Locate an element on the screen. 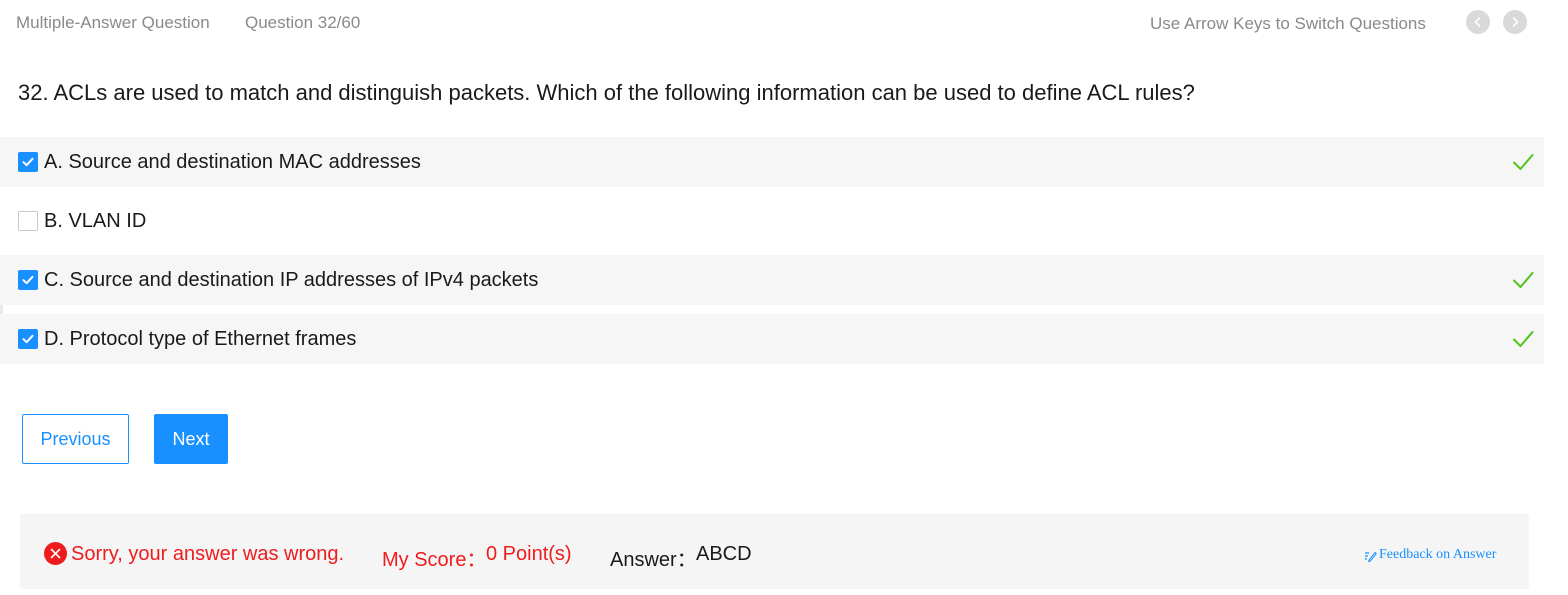 This screenshot has width=1568, height=595. option-b-label: B. VLAN ID is located at coordinates (95, 220).